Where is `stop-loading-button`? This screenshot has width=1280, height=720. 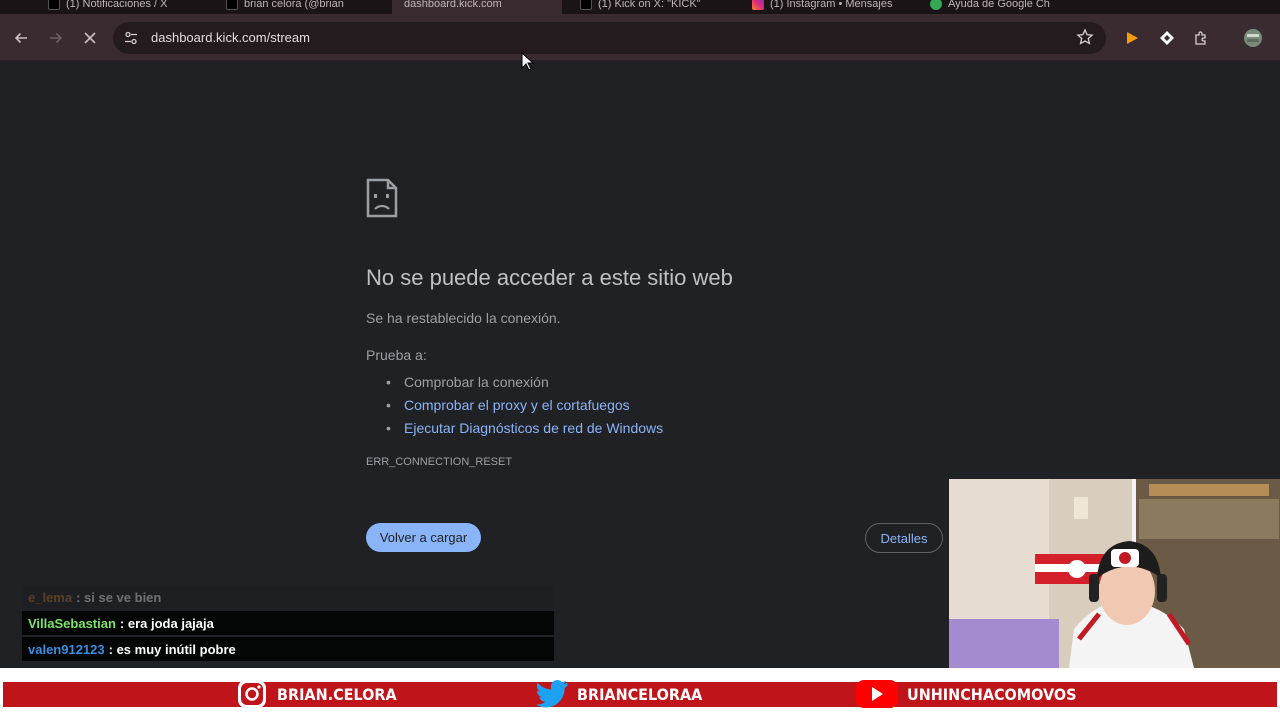 stop-loading-button is located at coordinates (90, 38).